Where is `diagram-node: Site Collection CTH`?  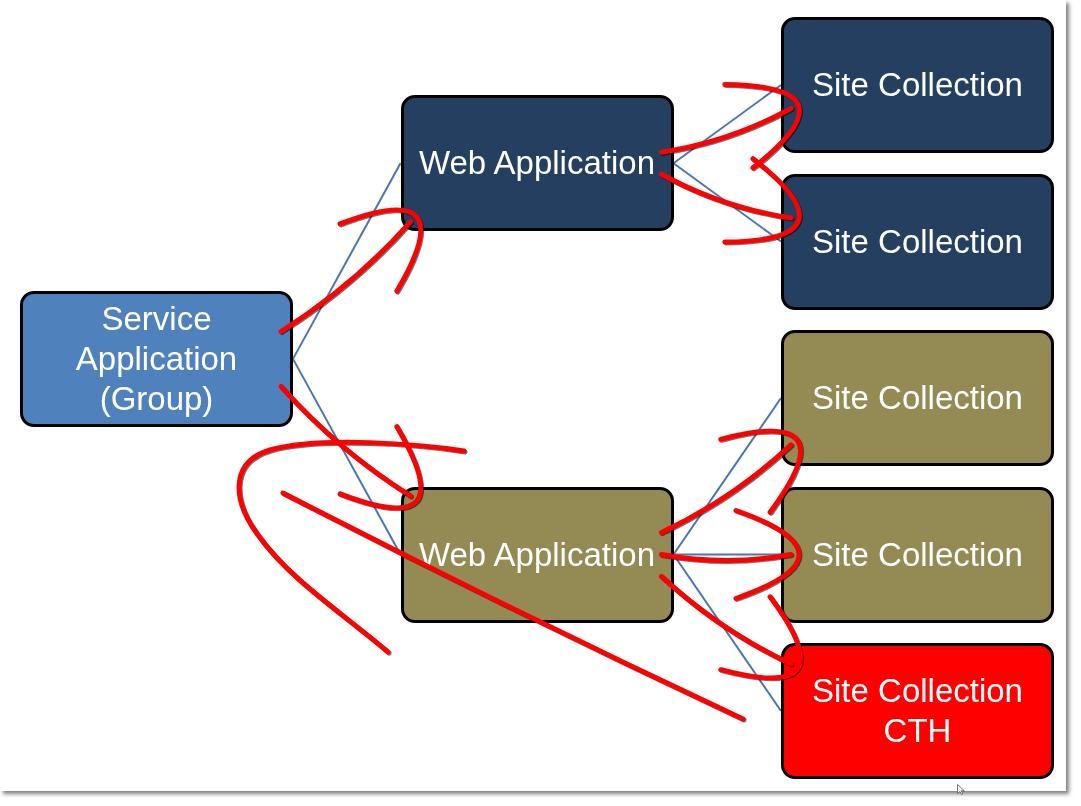
diagram-node: Site Collection CTH is located at coordinates (917, 711).